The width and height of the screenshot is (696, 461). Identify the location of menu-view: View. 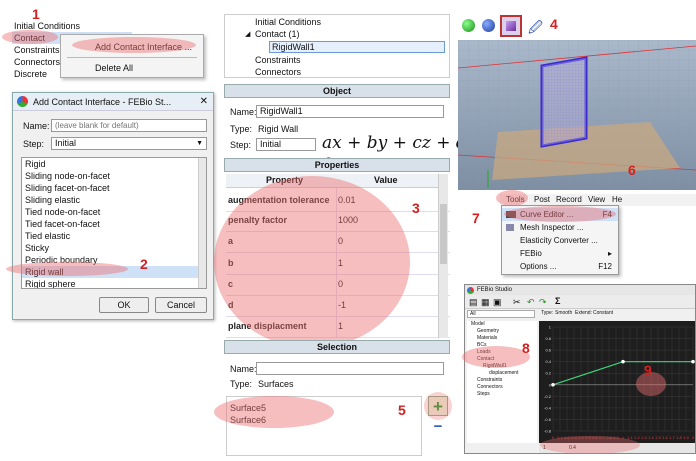
(596, 199).